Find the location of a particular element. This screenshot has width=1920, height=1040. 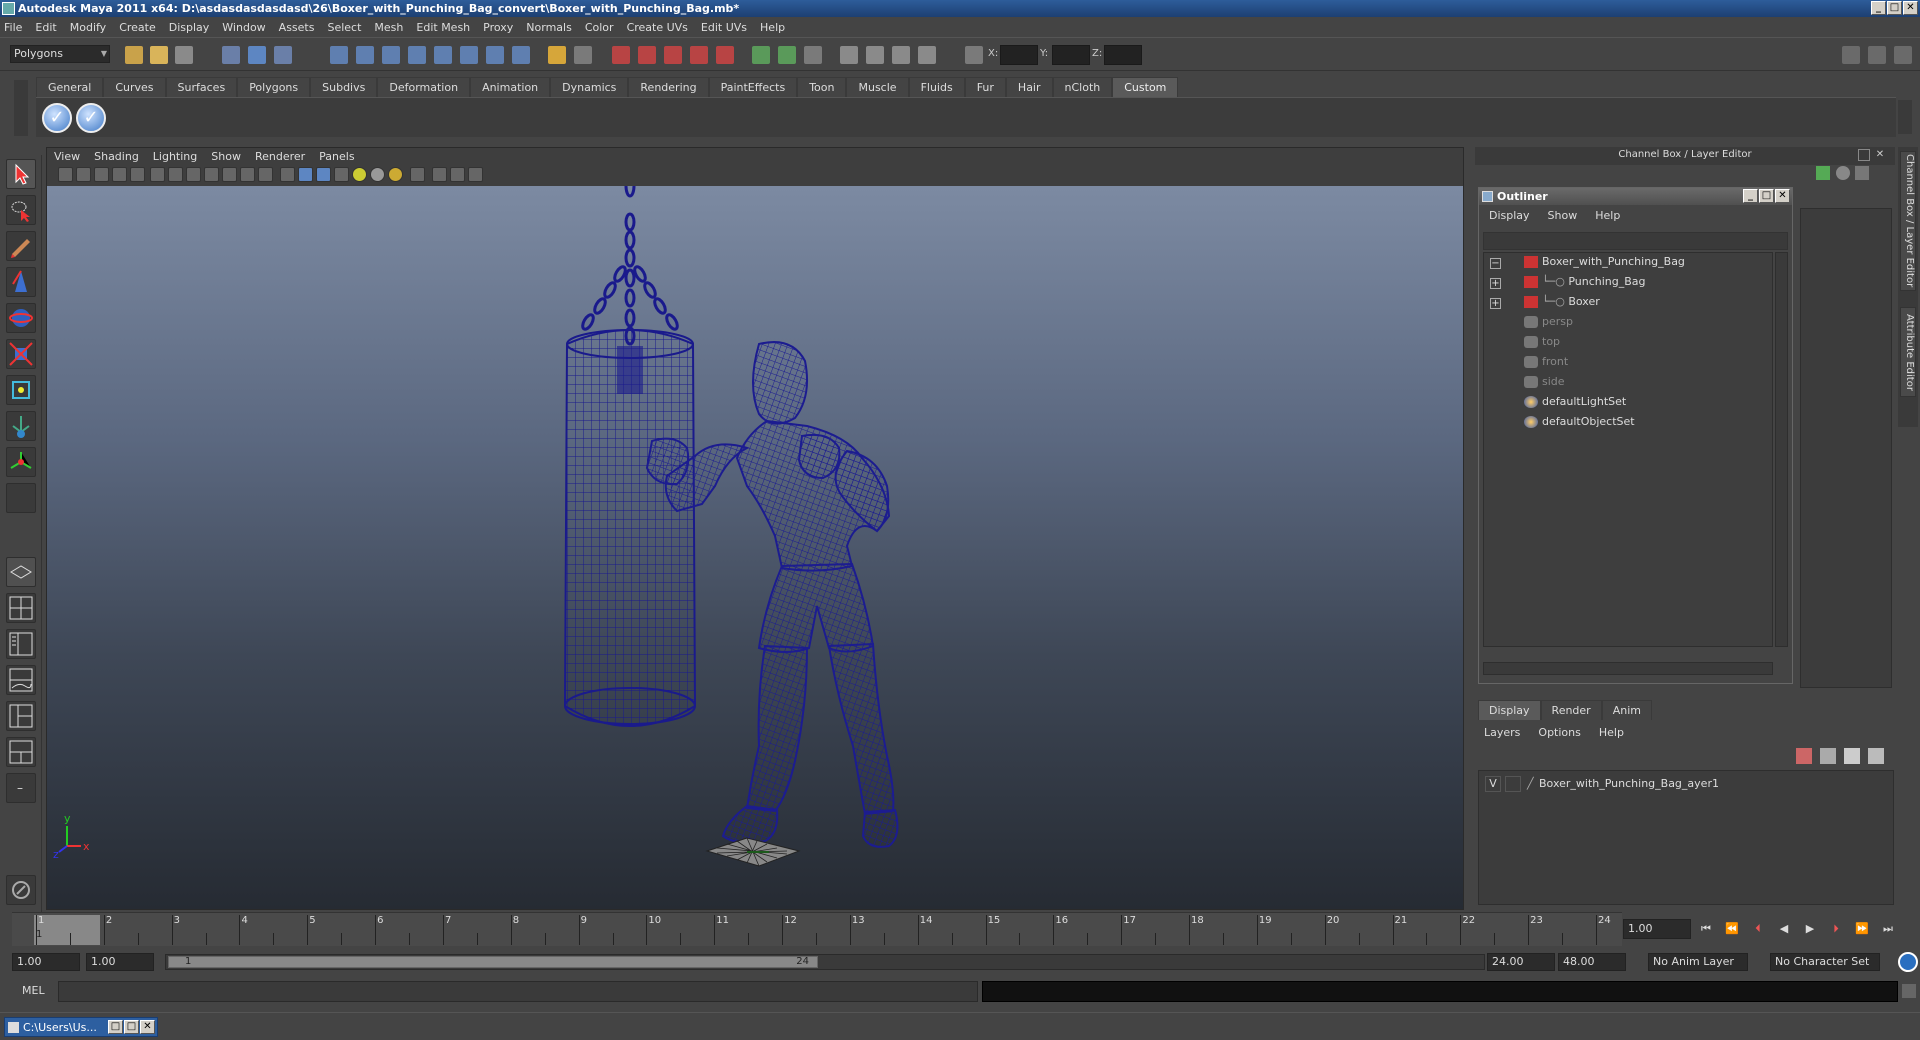

shelf-tab-polygons: Polygons is located at coordinates (274, 87).